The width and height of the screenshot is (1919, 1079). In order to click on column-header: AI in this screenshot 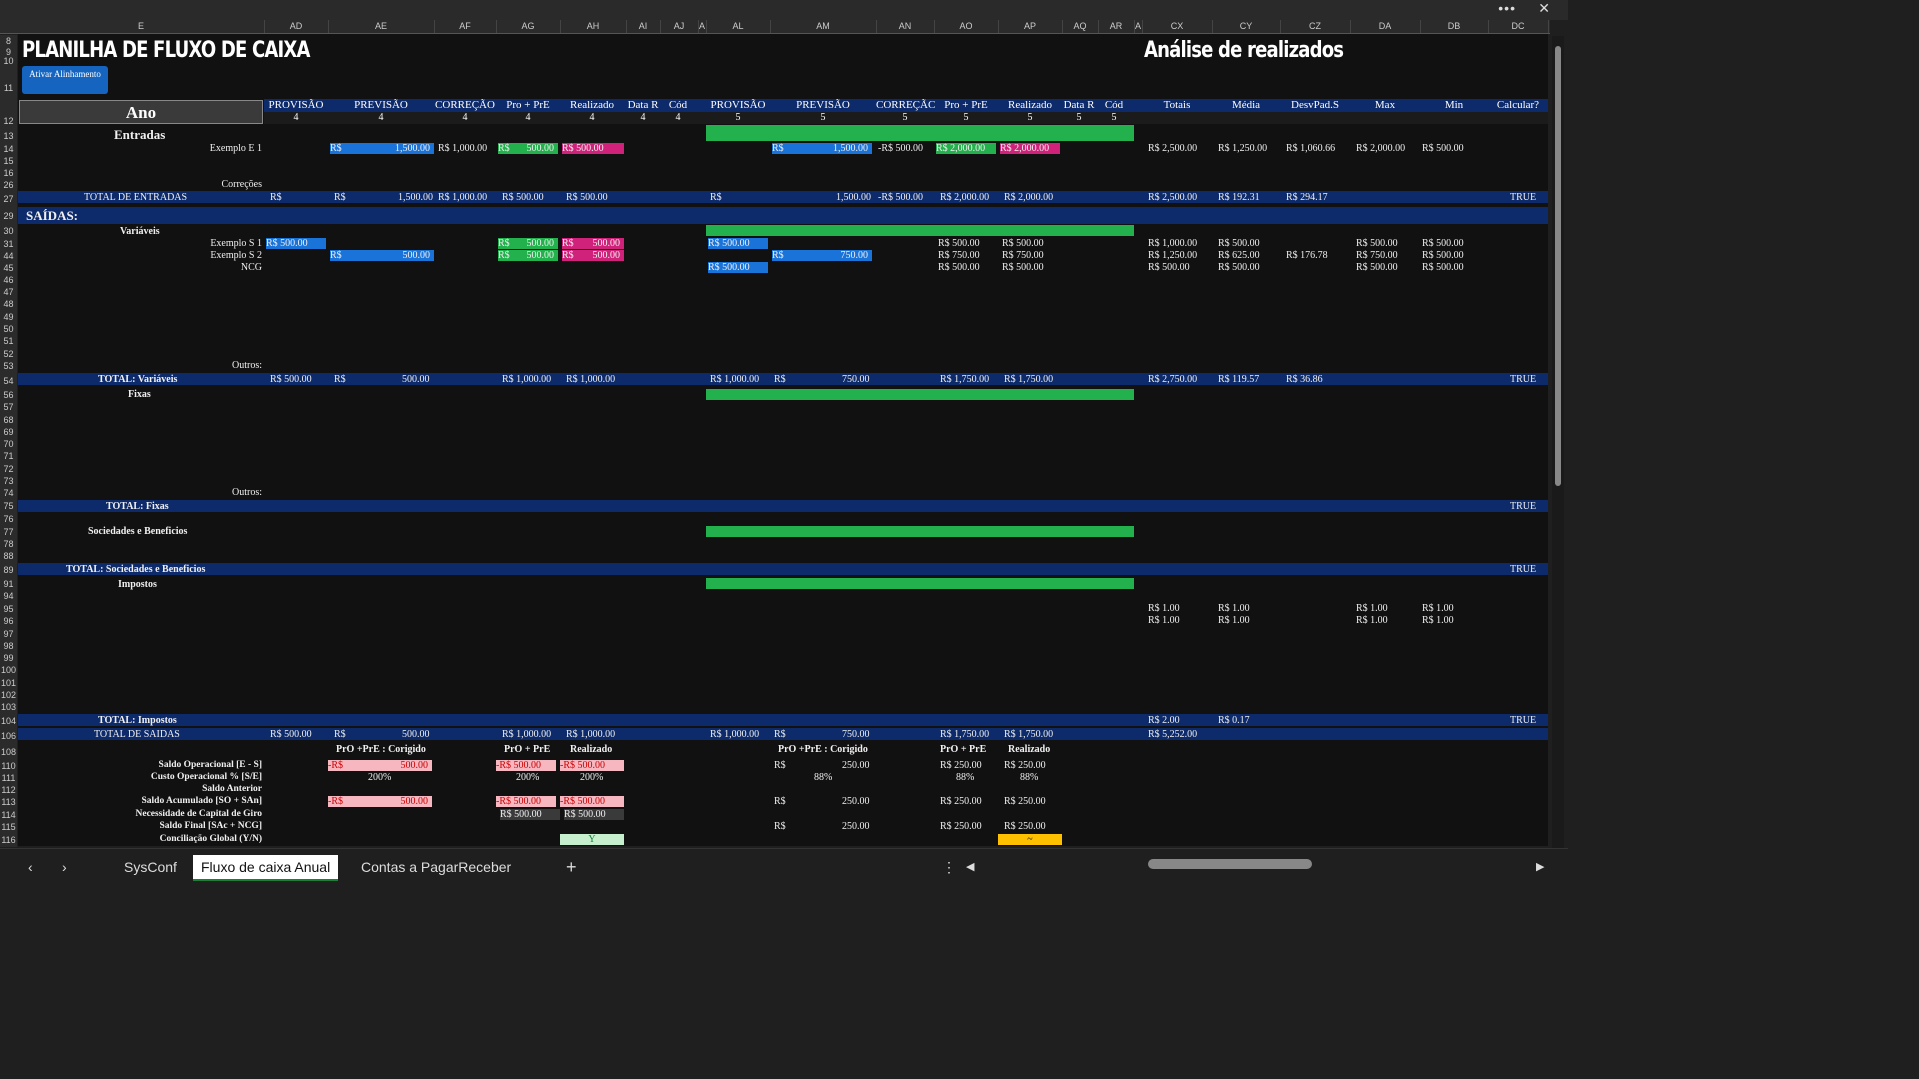, I will do `click(643, 26)`.